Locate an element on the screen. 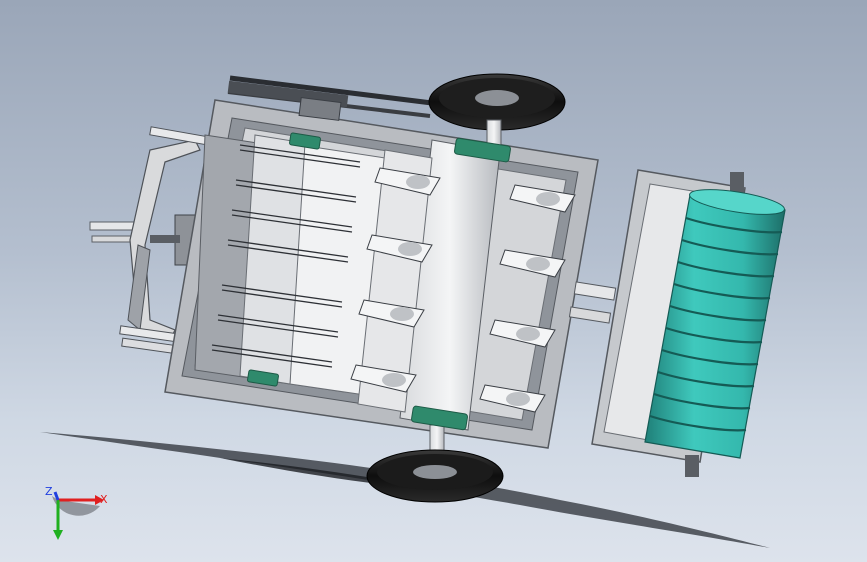 The image size is (867, 562). coordinate-triad: X Z is located at coordinates (76, 512).